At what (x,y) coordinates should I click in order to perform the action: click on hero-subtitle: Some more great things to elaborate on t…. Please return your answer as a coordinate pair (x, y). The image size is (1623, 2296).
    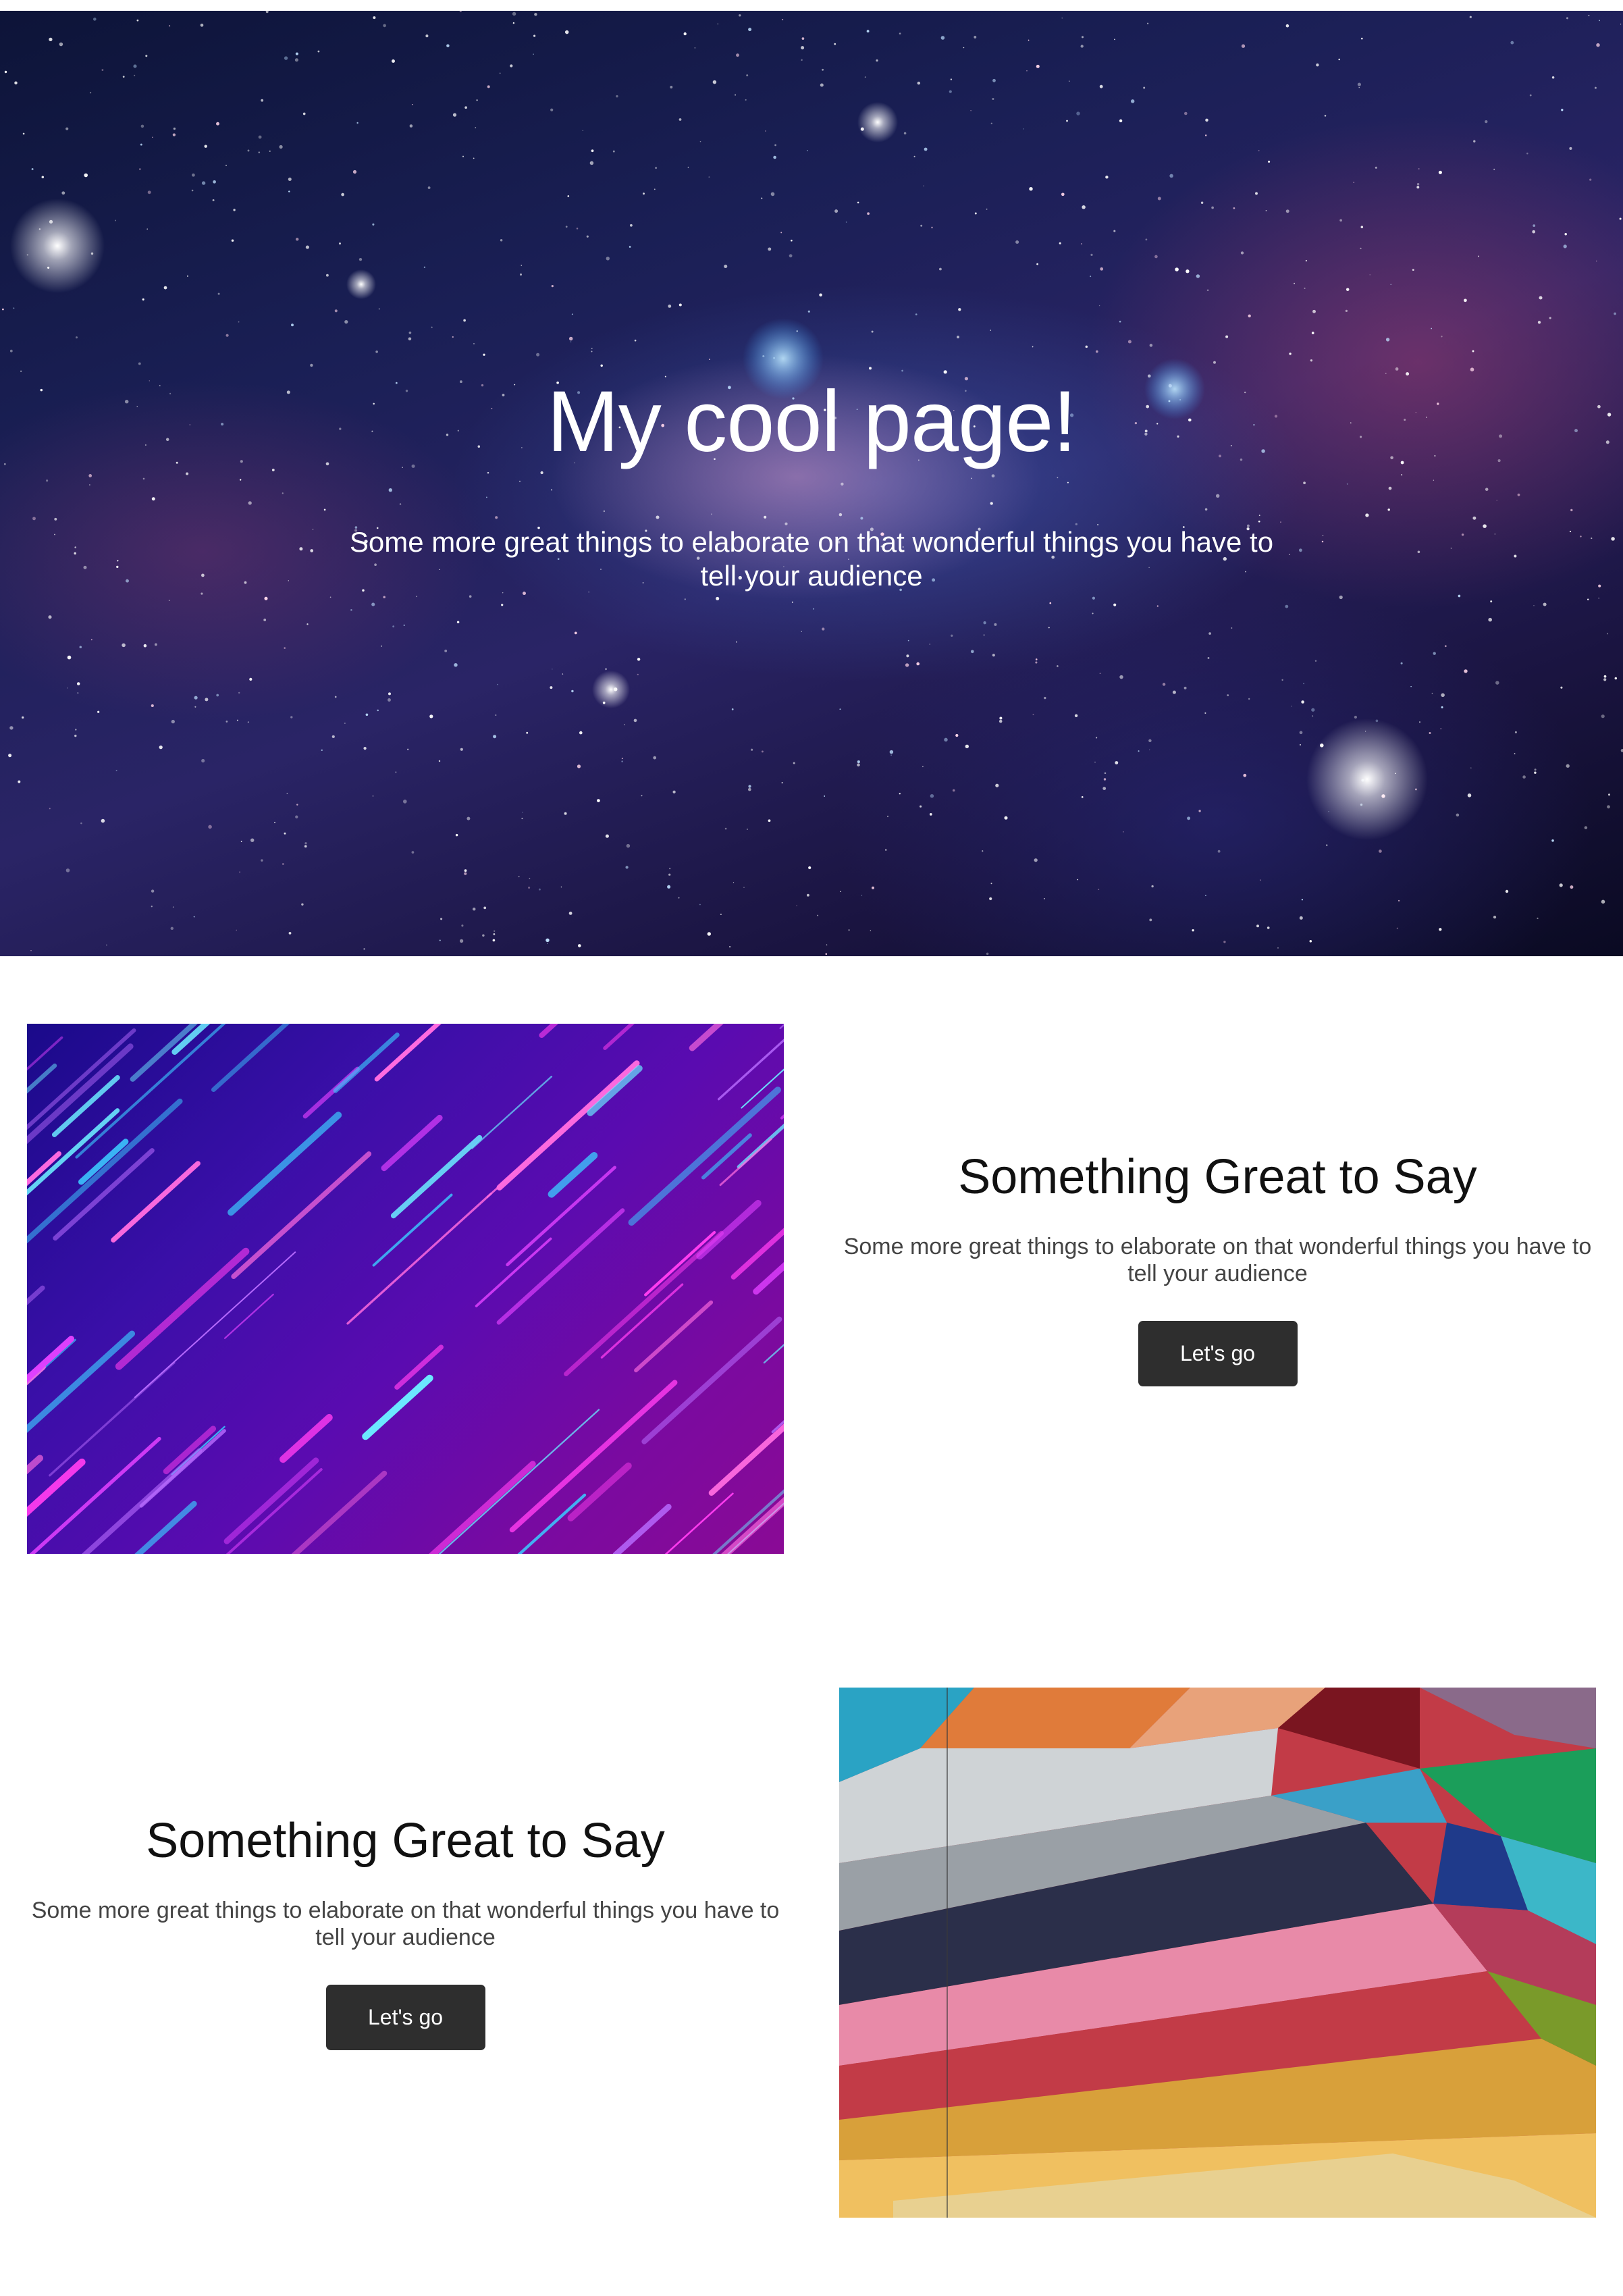
    Looking at the image, I should click on (811, 559).